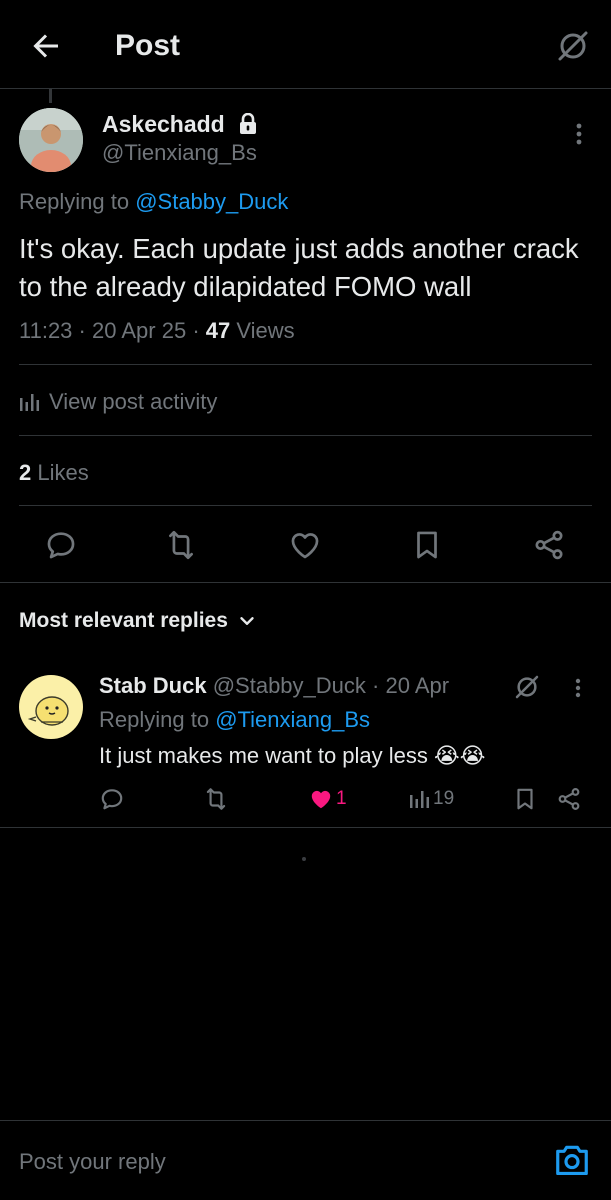 The image size is (611, 1200). I want to click on reply-text: It just makes me want to play less 😭😭, so click(292, 755).